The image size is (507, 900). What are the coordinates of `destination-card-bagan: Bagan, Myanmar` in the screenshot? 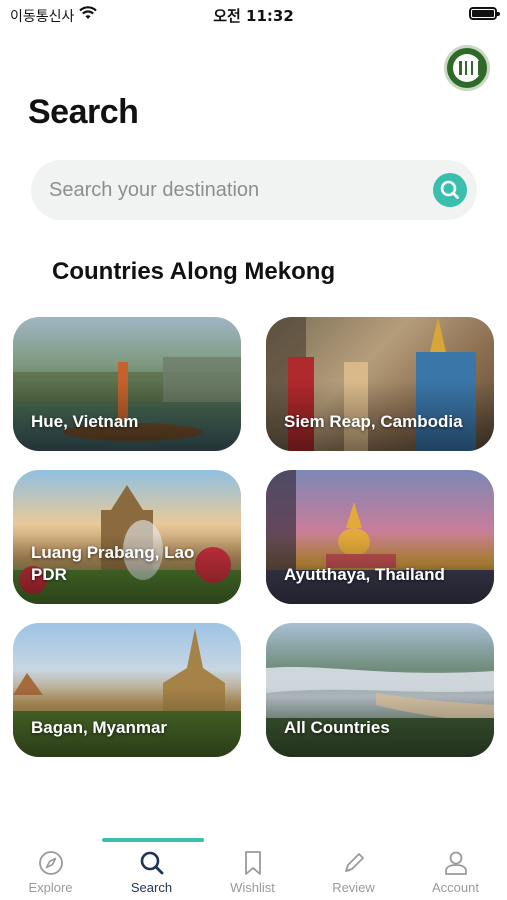 It's located at (127, 690).